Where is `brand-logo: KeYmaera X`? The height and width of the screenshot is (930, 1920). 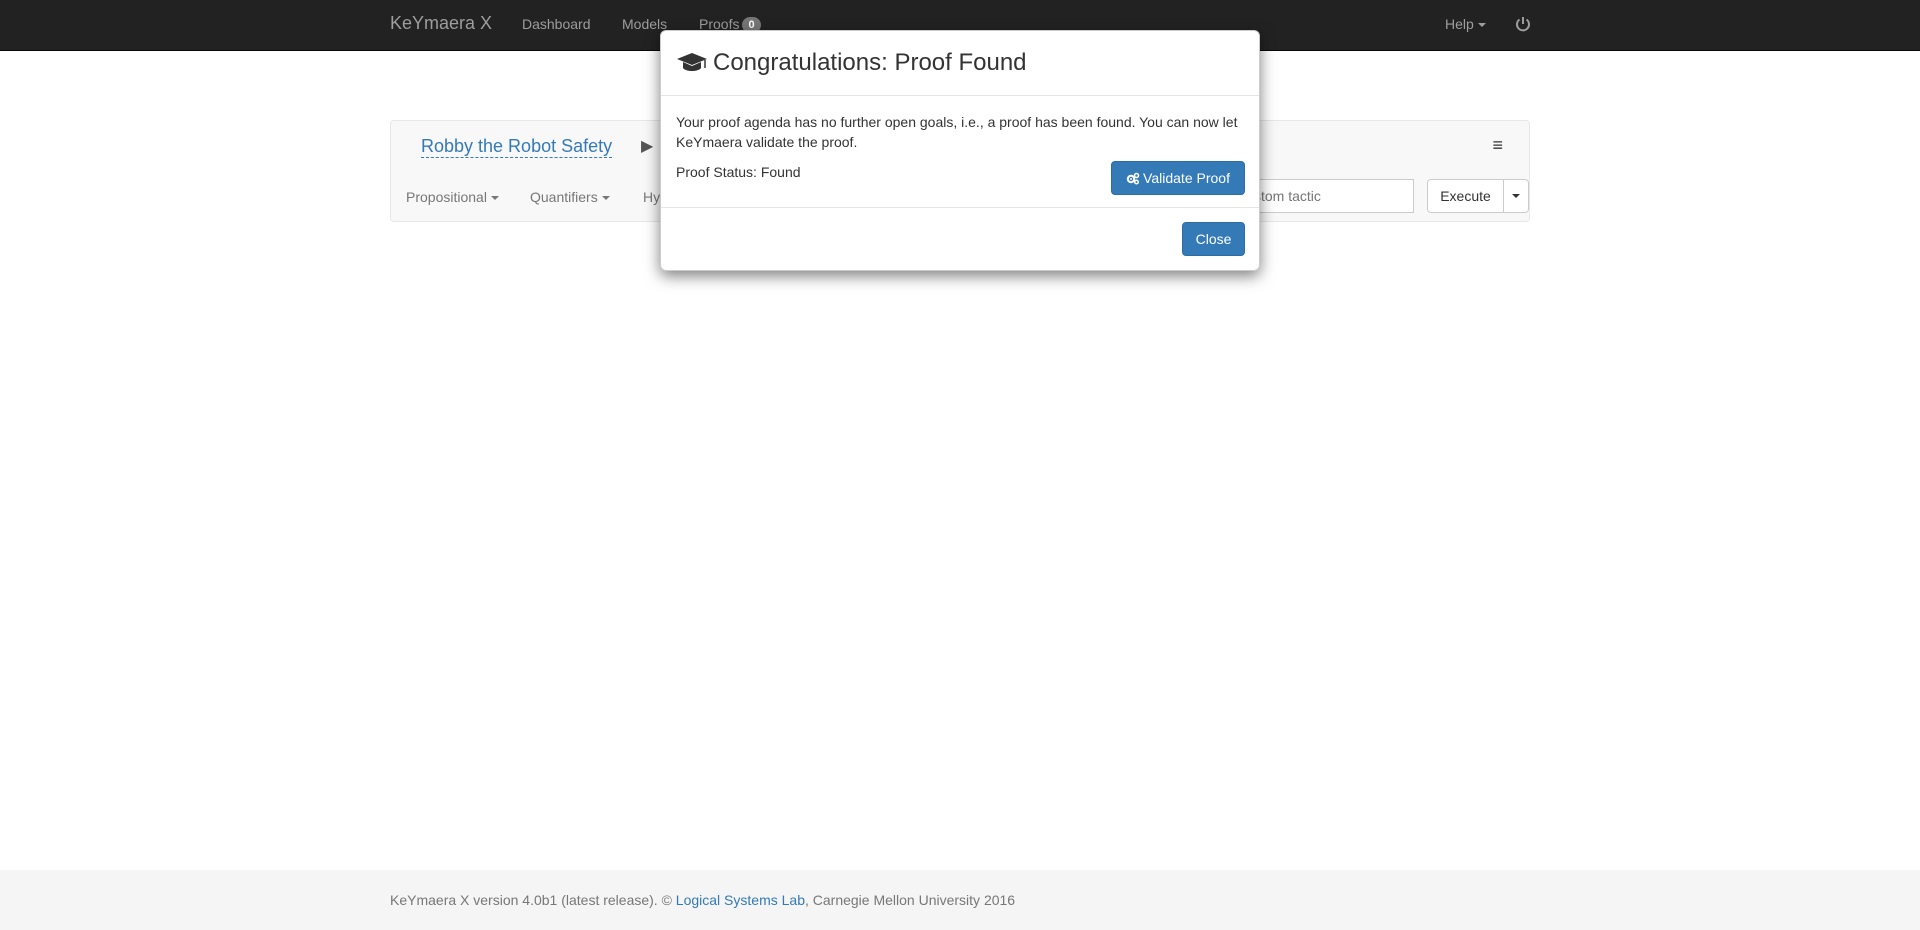 brand-logo: KeYmaera X is located at coordinates (441, 23).